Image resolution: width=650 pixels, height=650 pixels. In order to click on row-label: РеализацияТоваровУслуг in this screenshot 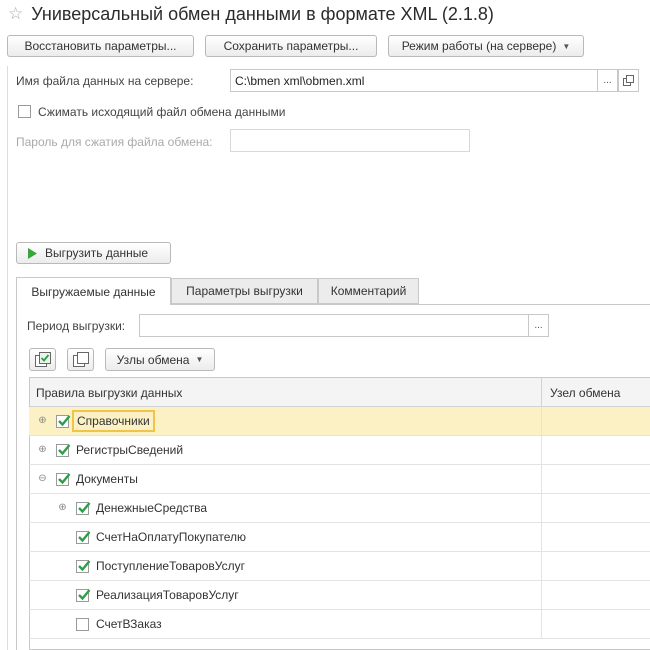, I will do `click(167, 595)`.